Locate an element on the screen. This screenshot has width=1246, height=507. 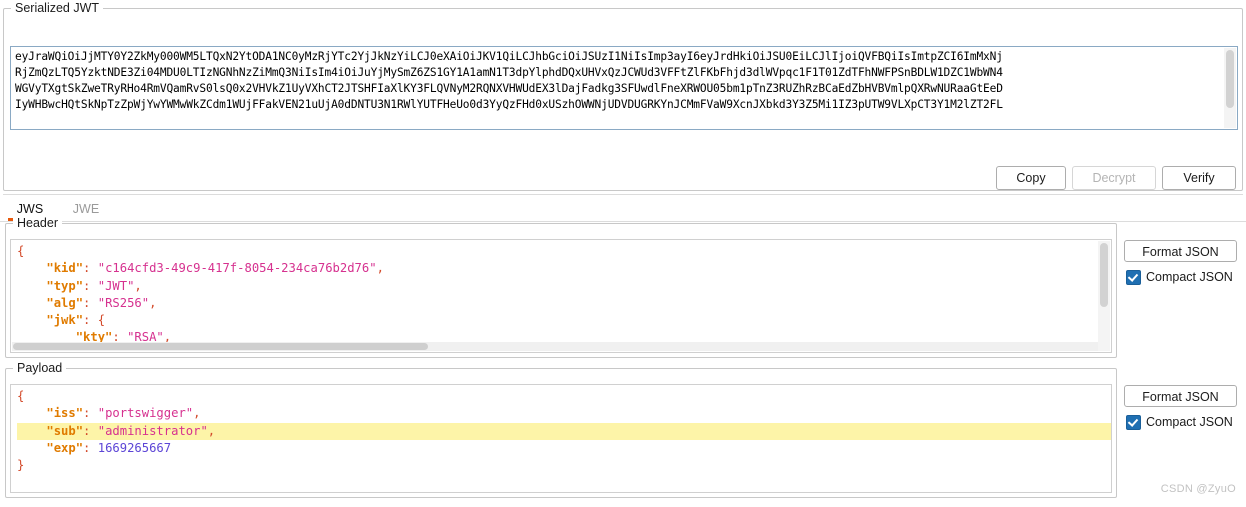
format-json-button-payload: Format JSON is located at coordinates (1180, 396).